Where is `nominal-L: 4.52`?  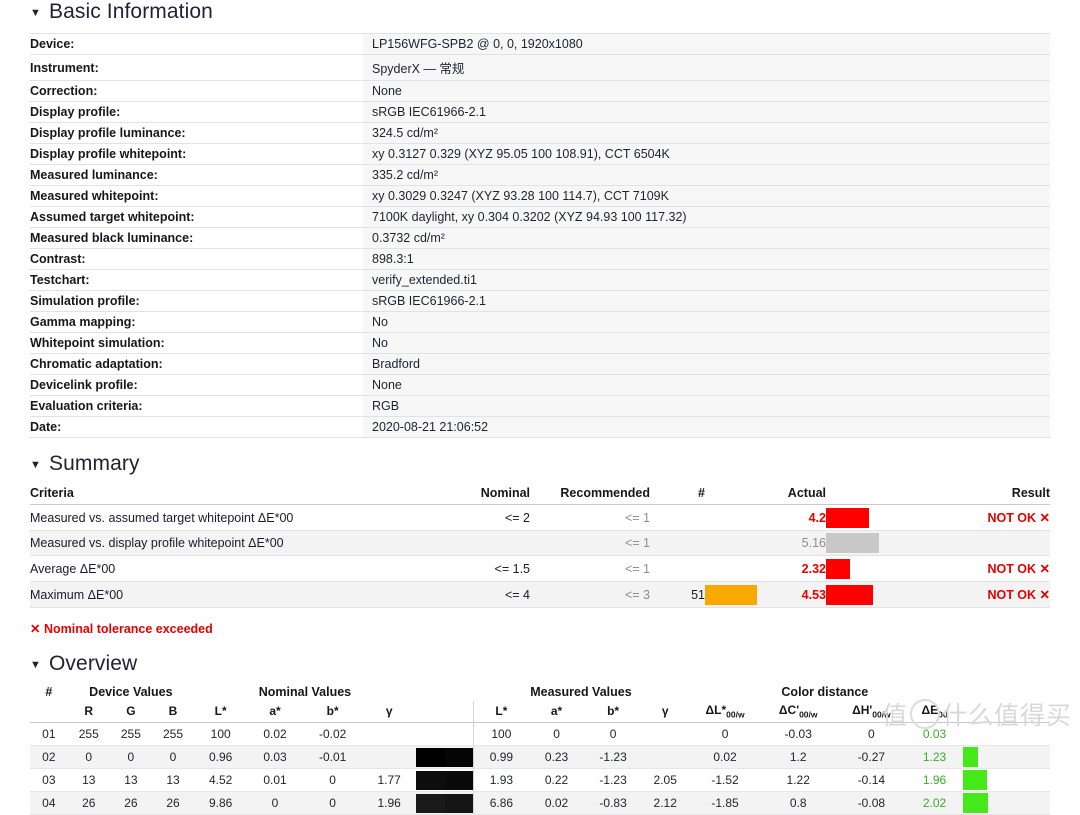 nominal-L: 4.52 is located at coordinates (221, 780).